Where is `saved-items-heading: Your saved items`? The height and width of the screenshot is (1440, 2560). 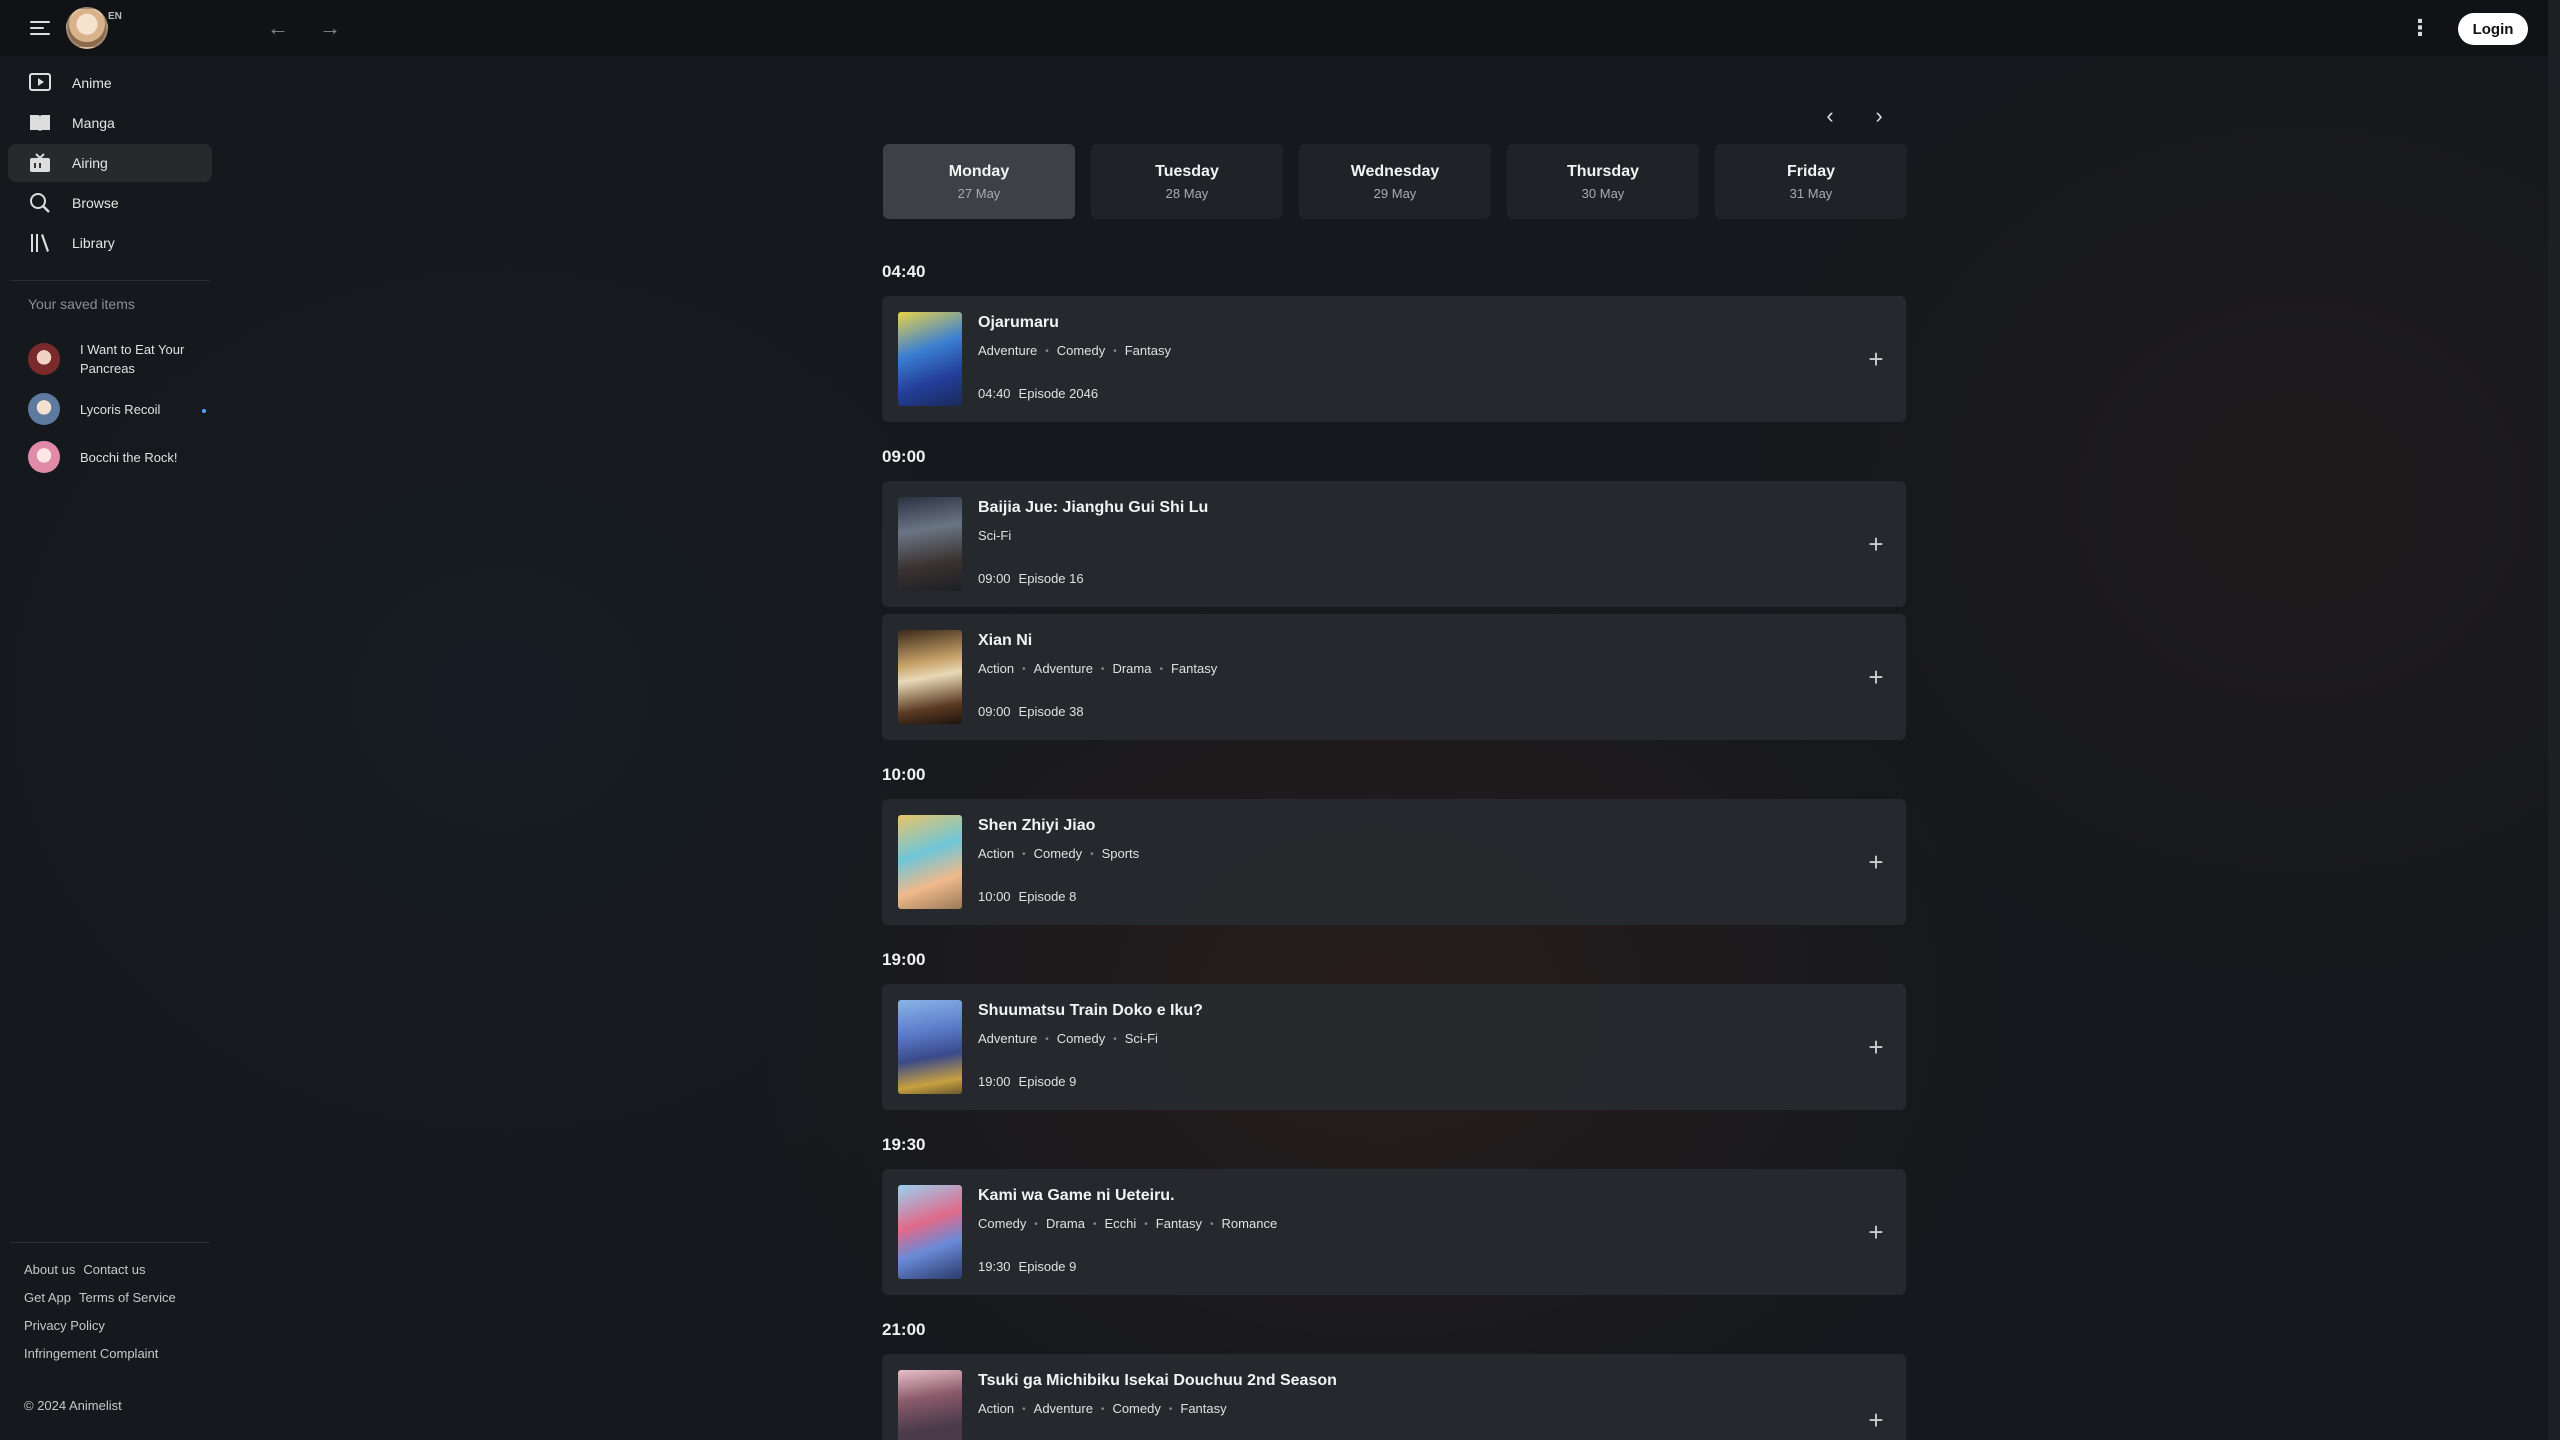 saved-items-heading: Your saved items is located at coordinates (81, 304).